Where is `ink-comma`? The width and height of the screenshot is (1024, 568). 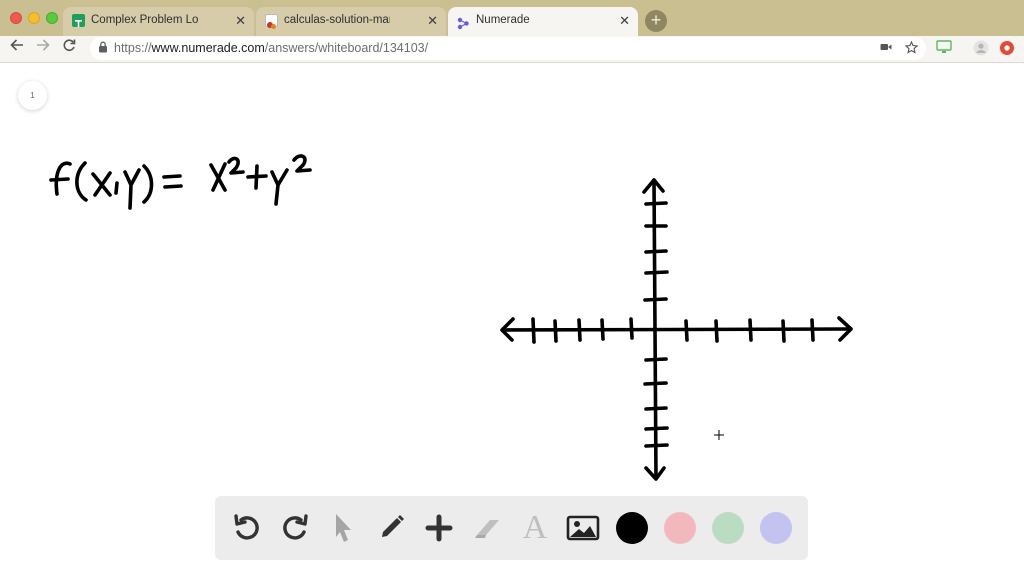
ink-comma is located at coordinates (116, 188).